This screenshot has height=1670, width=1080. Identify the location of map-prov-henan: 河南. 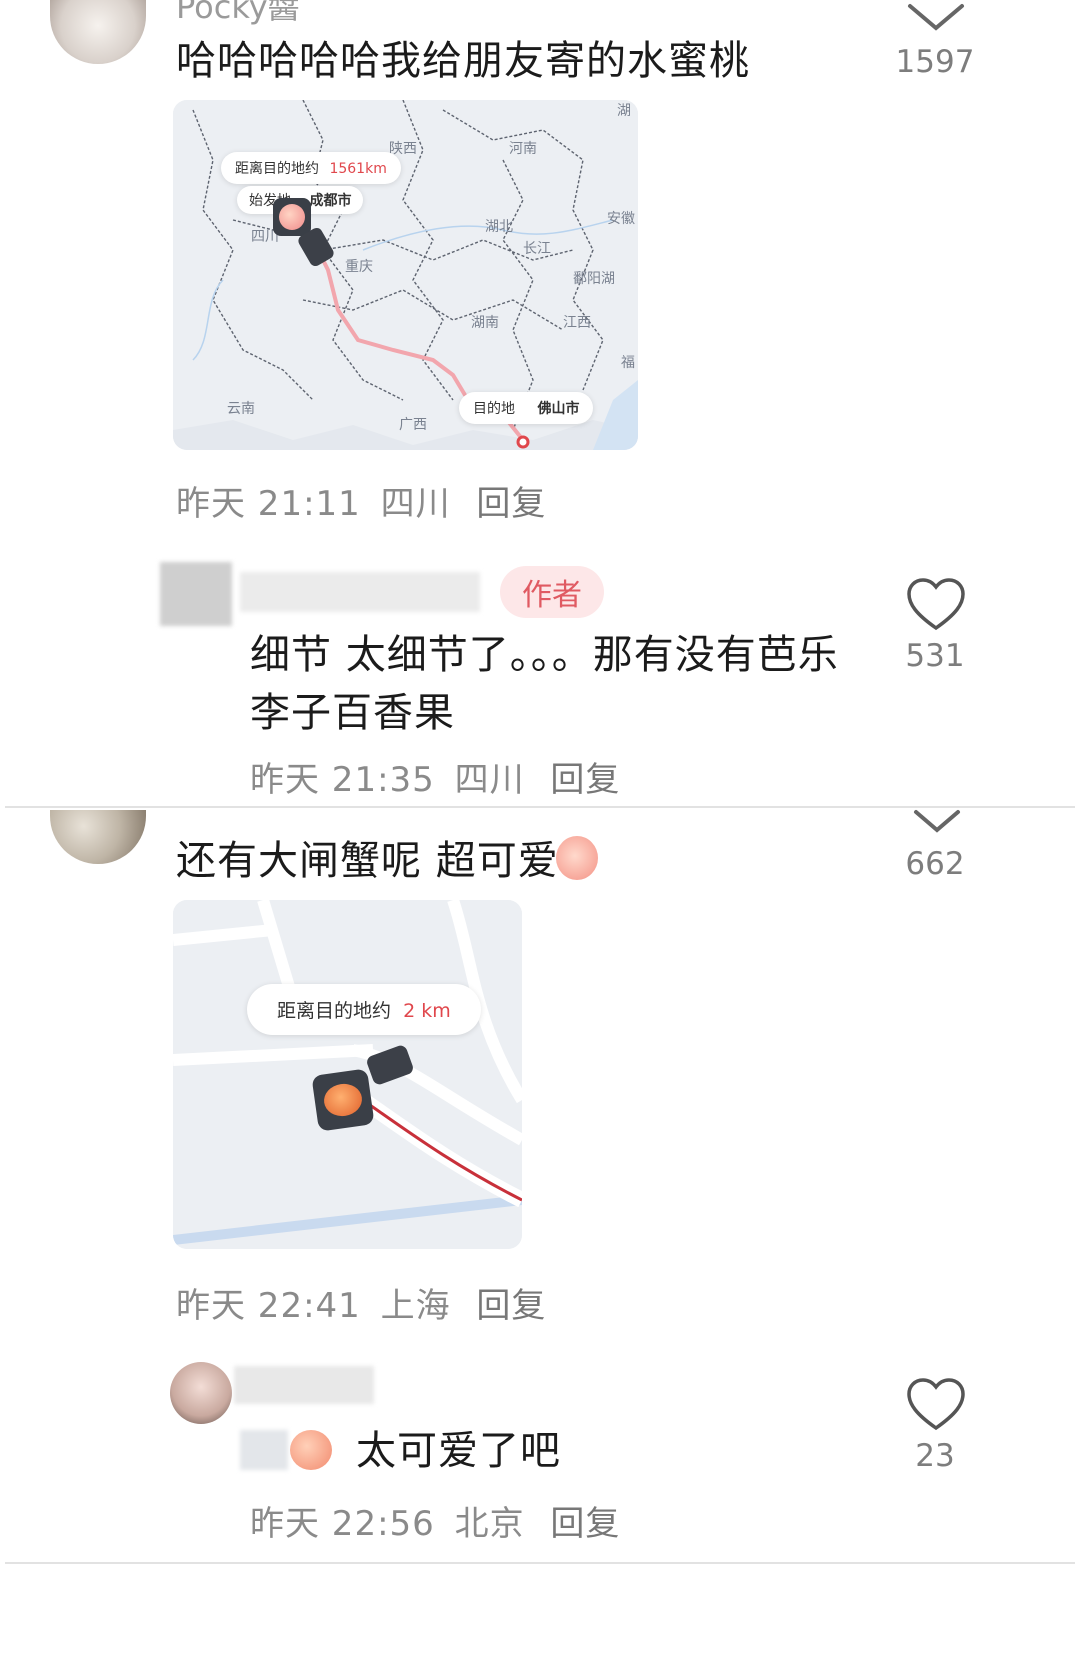
(523, 149).